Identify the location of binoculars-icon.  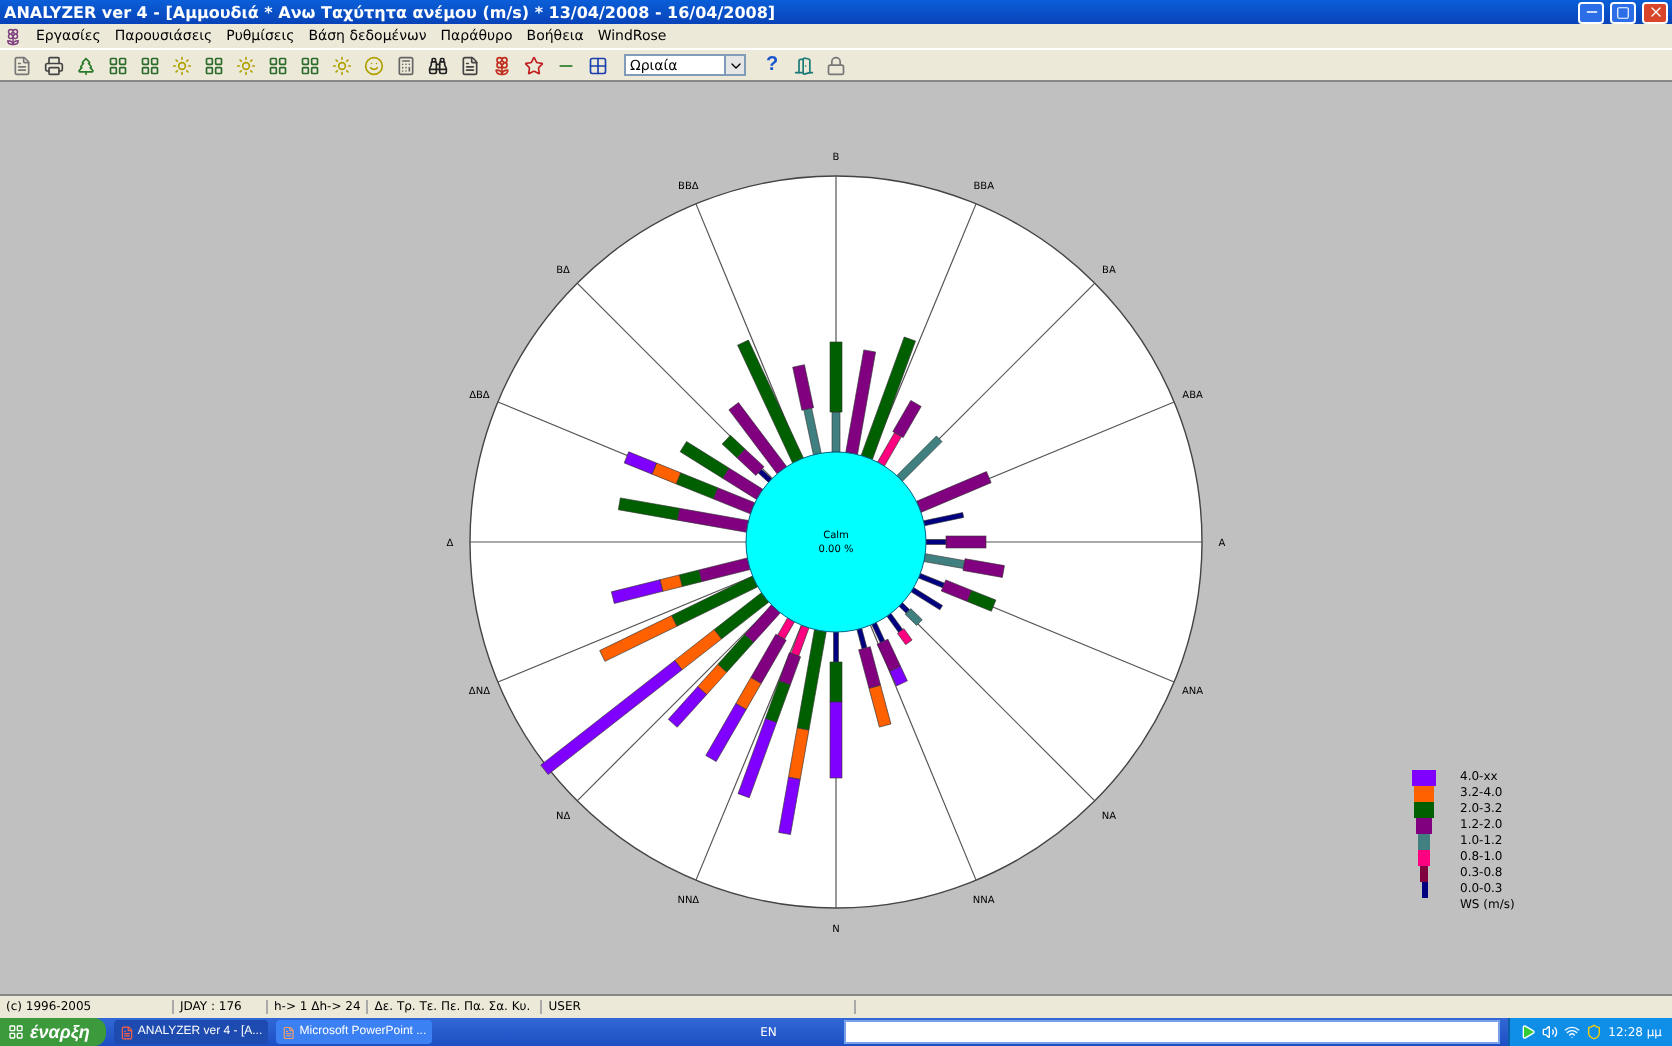
(437, 65).